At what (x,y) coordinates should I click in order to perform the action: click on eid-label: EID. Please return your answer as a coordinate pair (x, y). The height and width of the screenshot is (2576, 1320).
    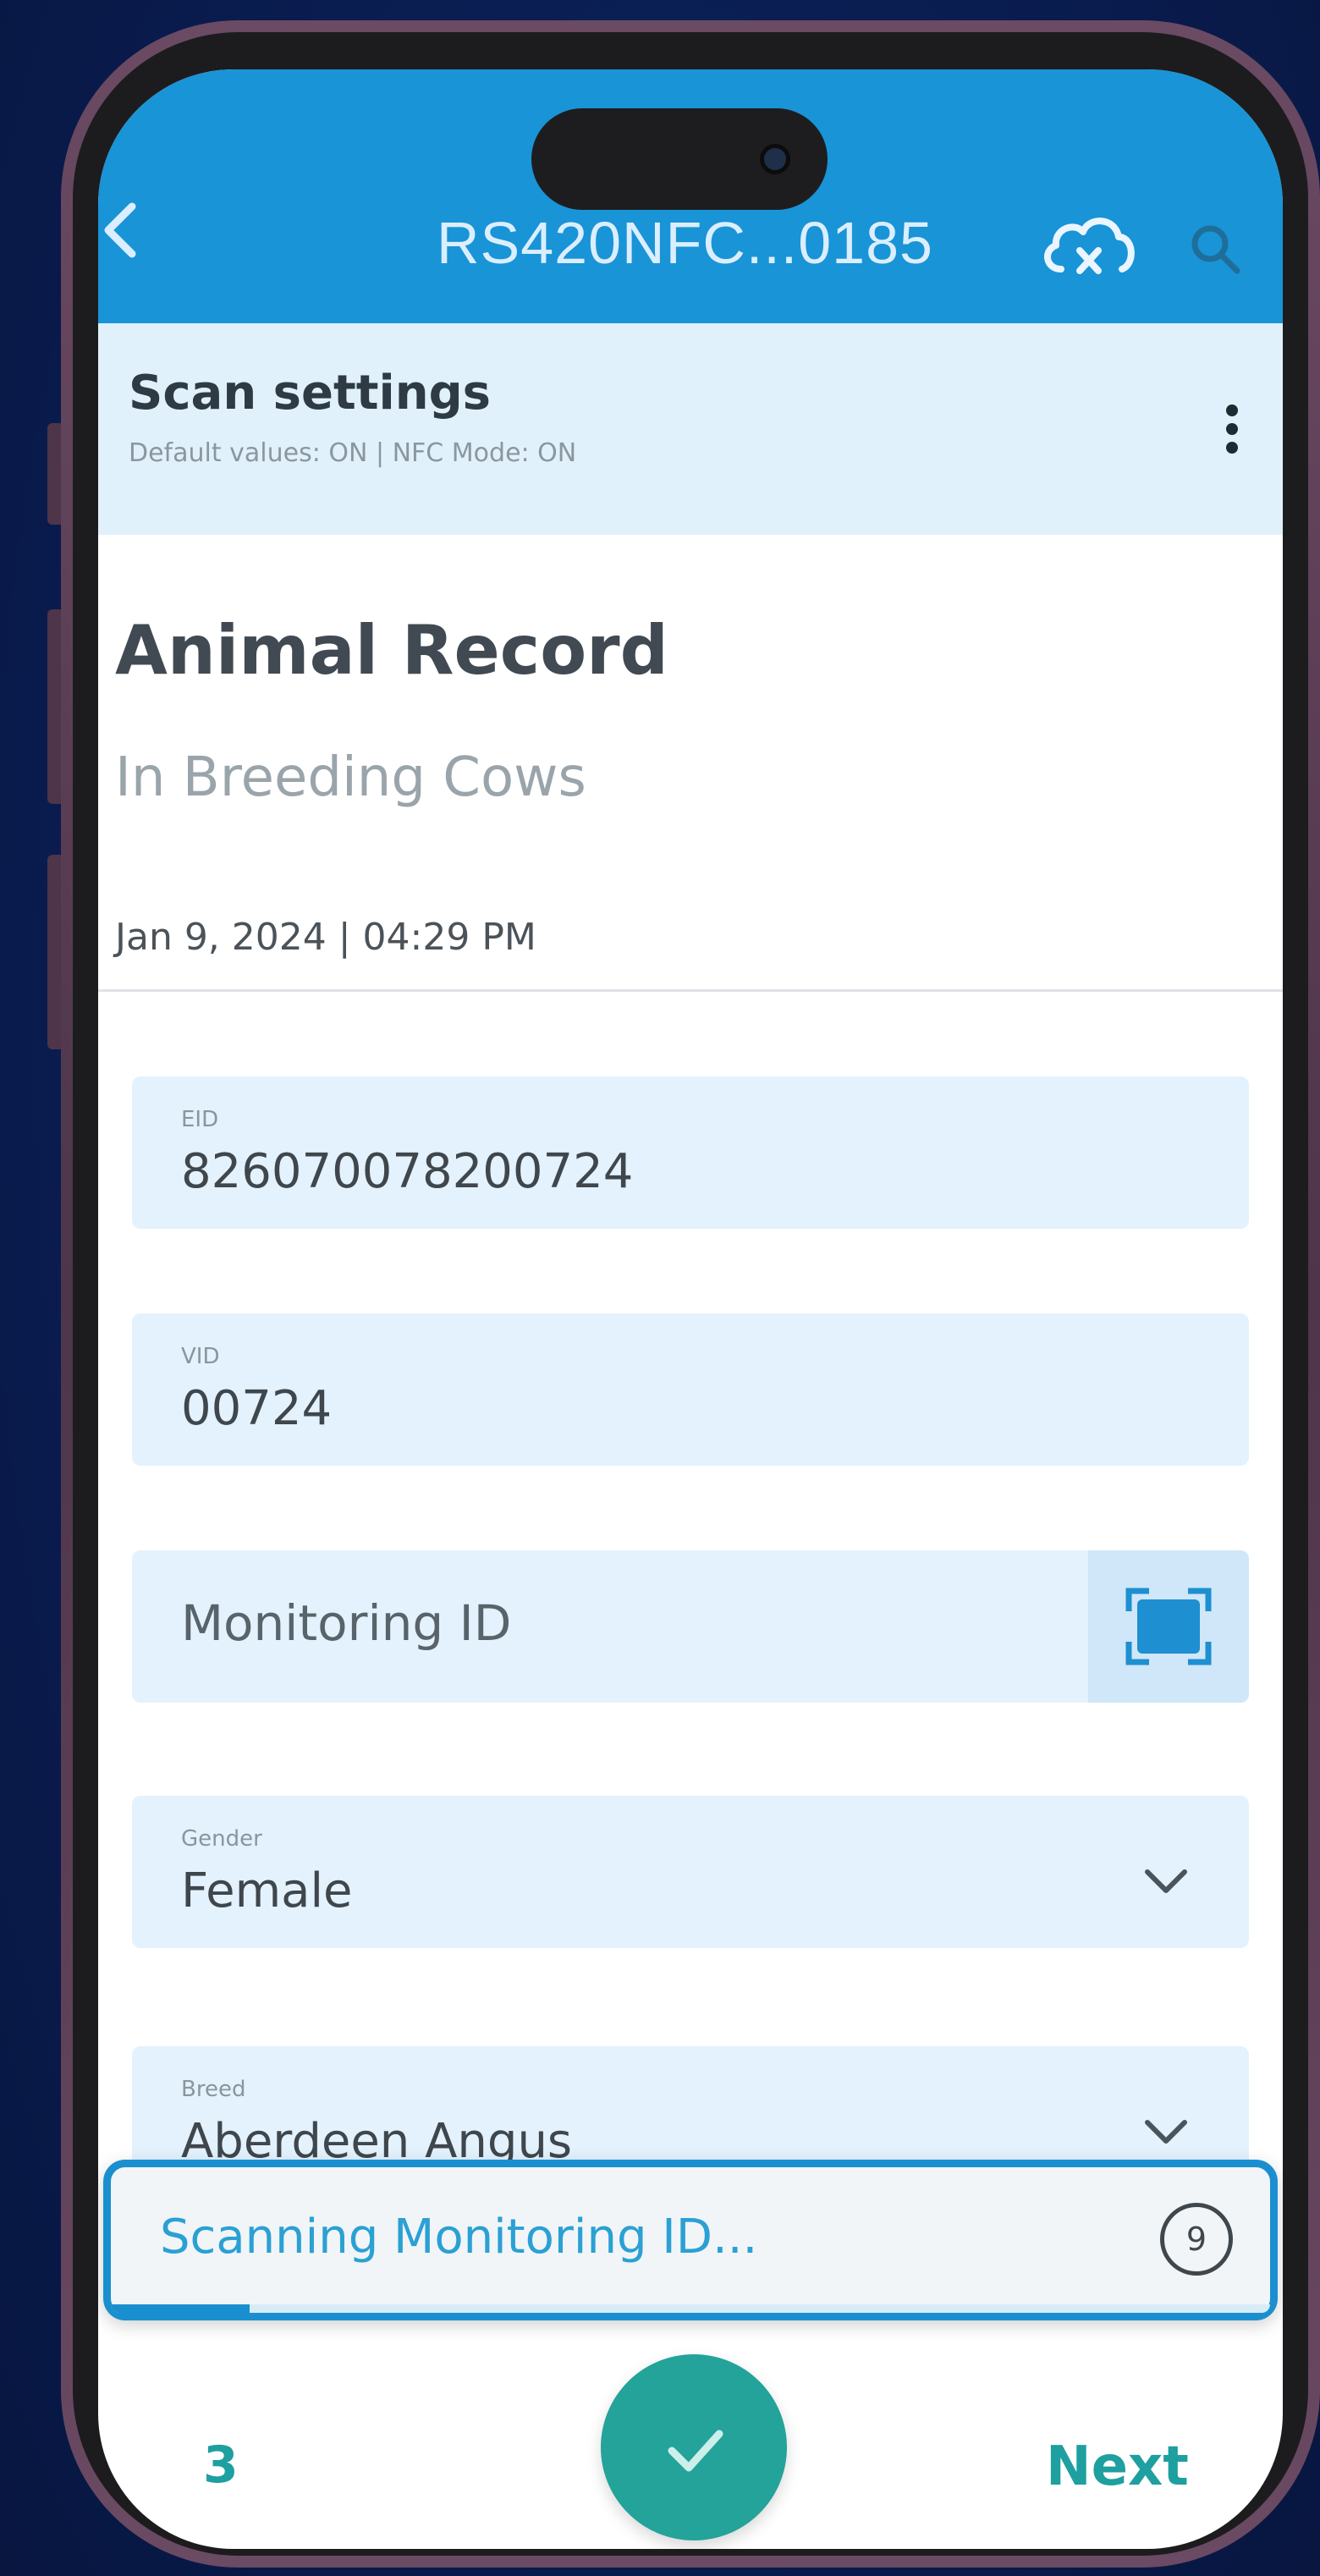
    Looking at the image, I should click on (200, 1119).